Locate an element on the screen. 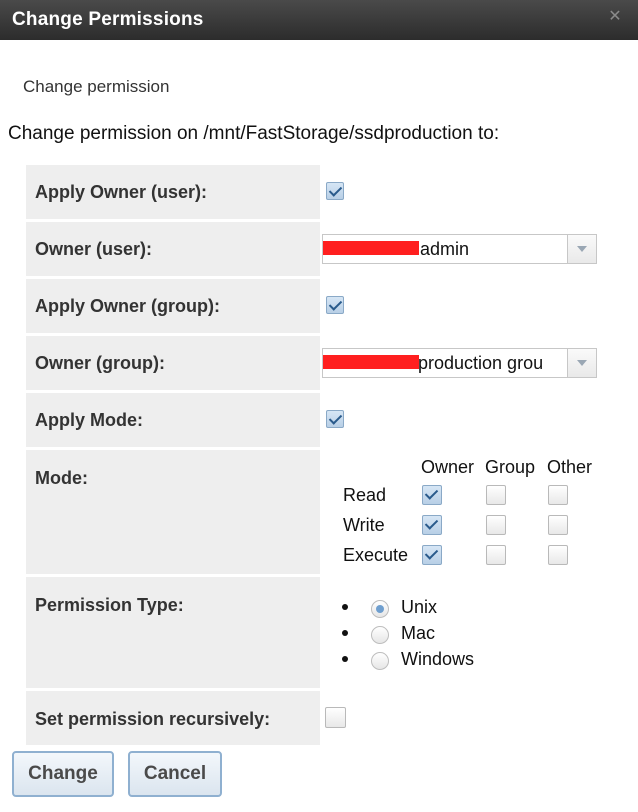  mode-label: Mode: is located at coordinates (61, 478).